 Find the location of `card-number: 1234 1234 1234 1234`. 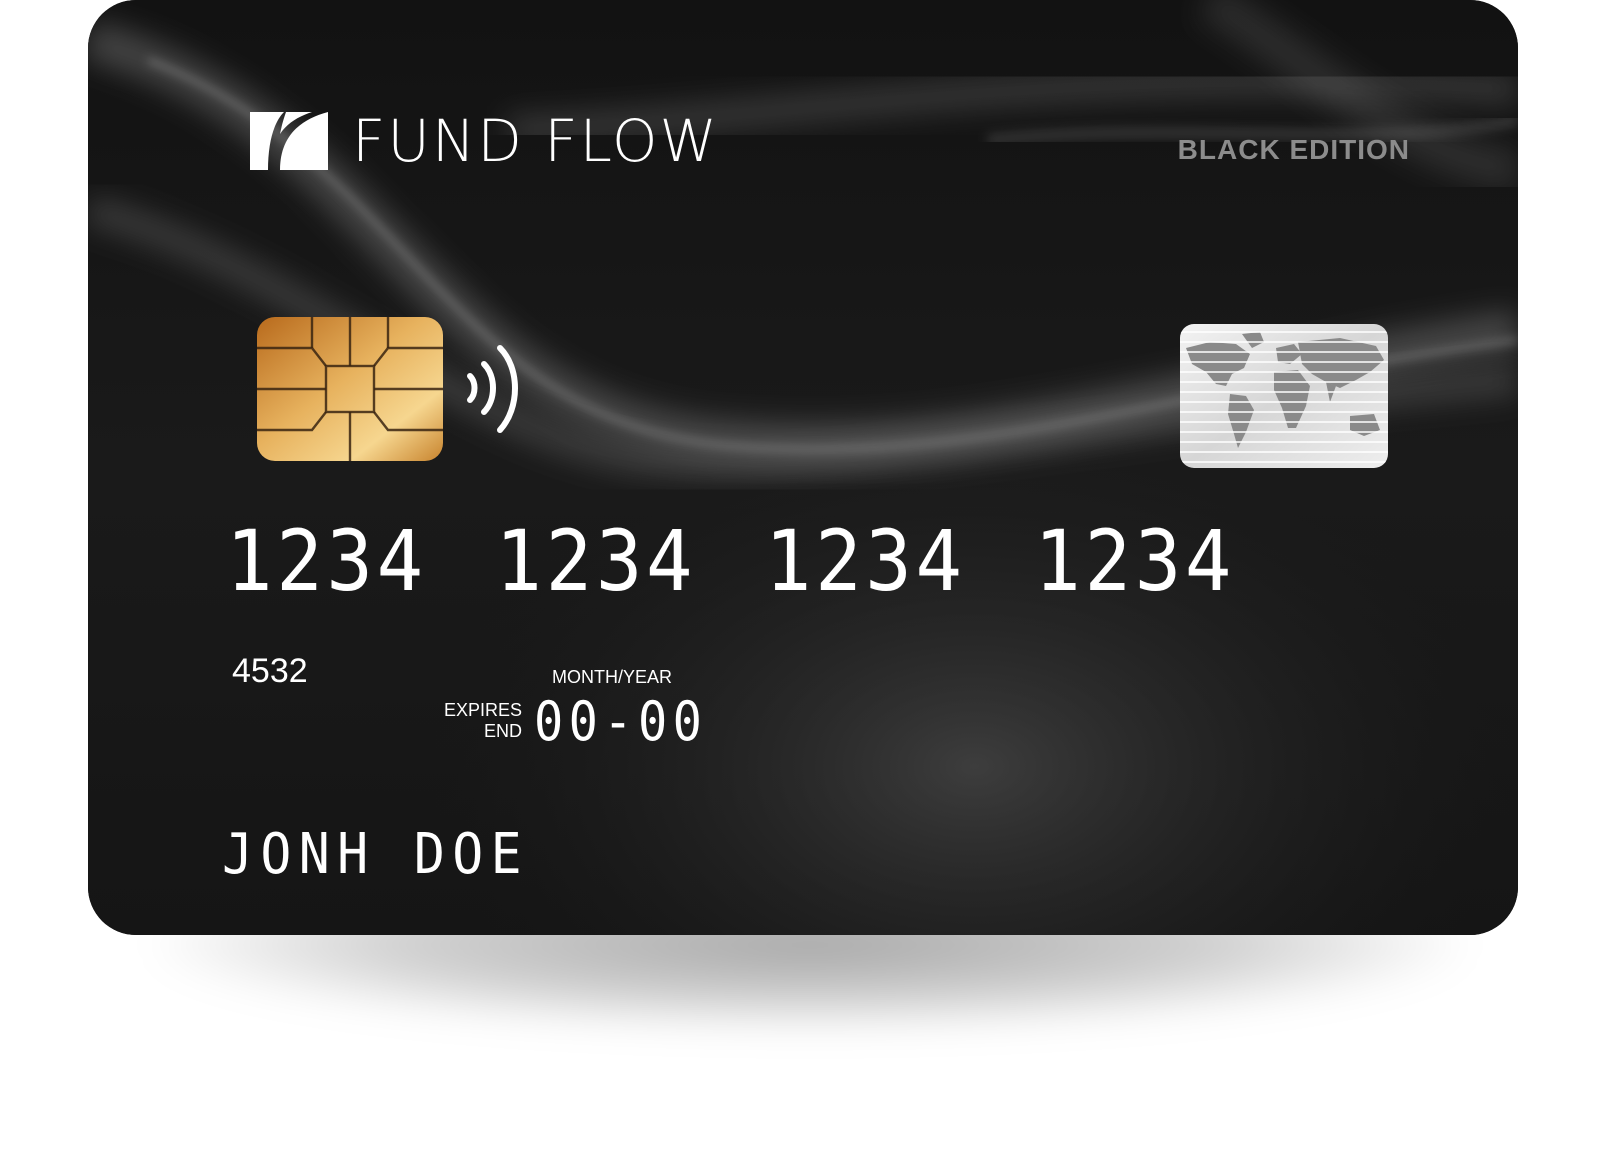

card-number: 1234 1234 1234 1234 is located at coordinates (731, 561).